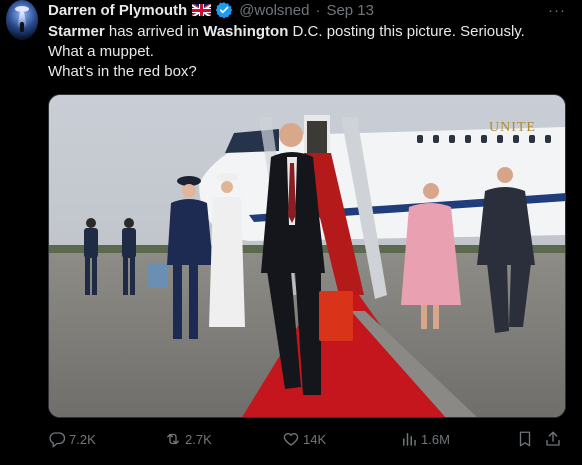 The height and width of the screenshot is (465, 582). Describe the element at coordinates (435, 439) in the screenshot. I see `views-count: 1.6M` at that location.